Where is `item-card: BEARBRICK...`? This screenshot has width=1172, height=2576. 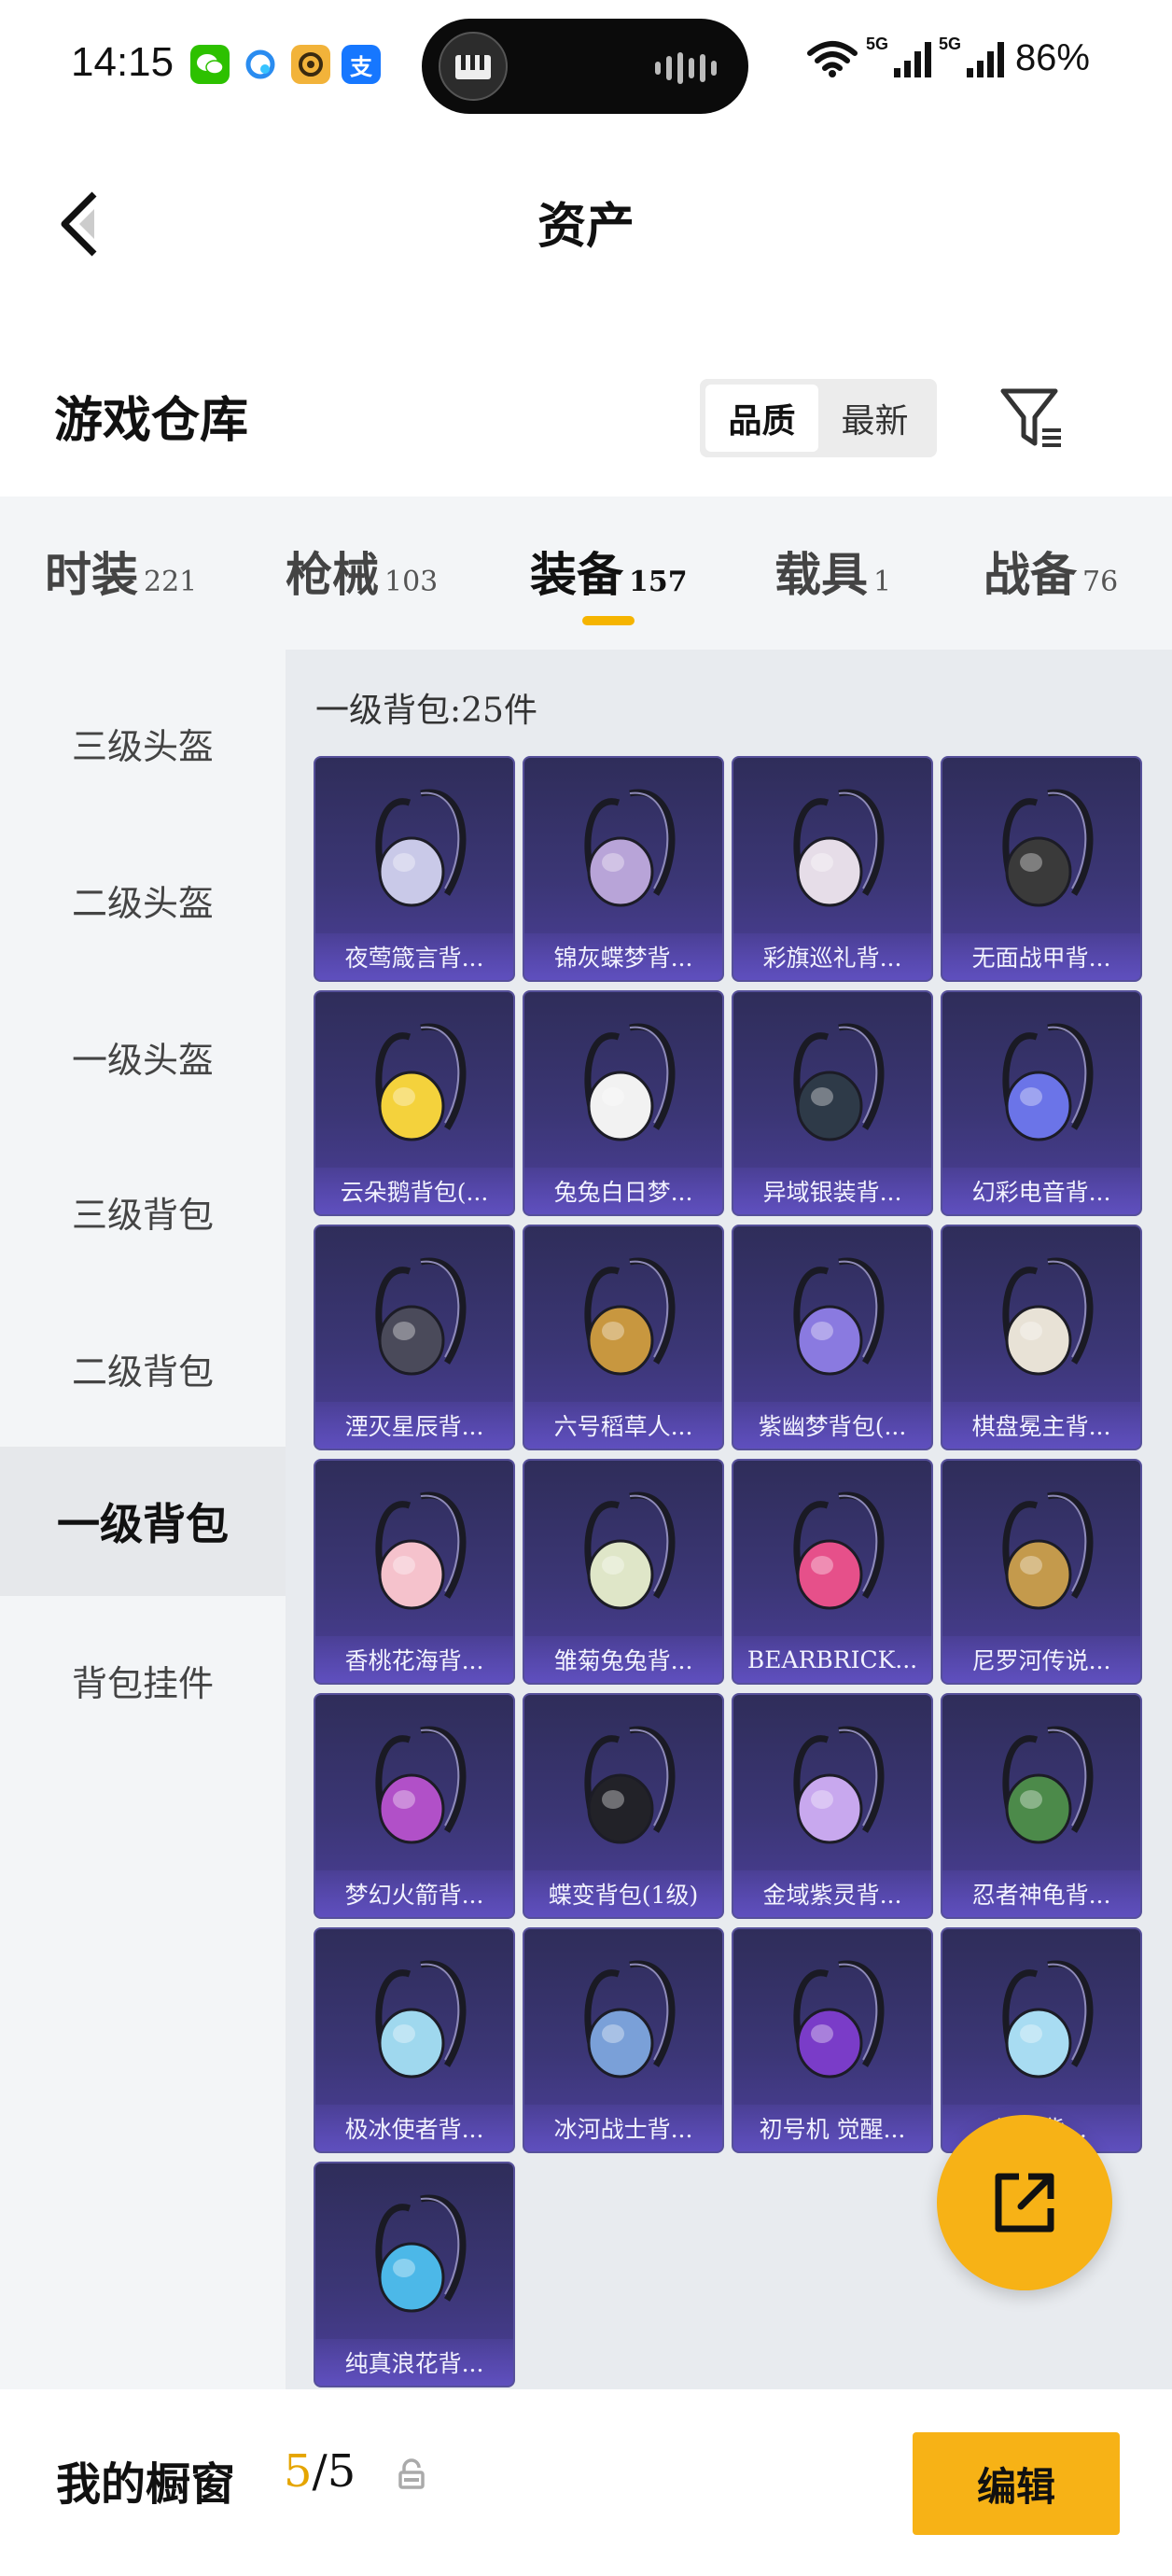
item-card: BEARBRICK... is located at coordinates (832, 1572).